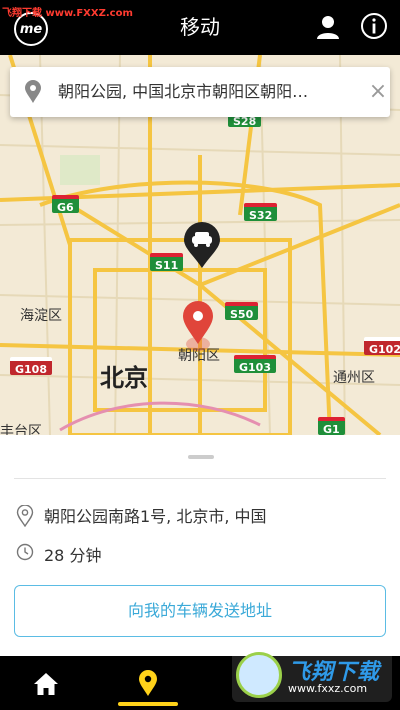 Image resolution: width=400 pixels, height=710 pixels. I want to click on road-shield: S50, so click(242, 311).